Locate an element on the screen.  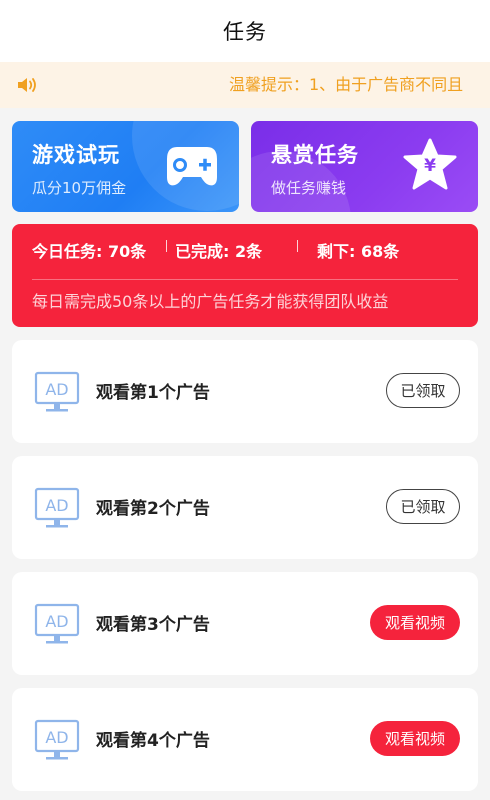
stats-note: 每日需完成50条以上的广告任务才能获得团队收益 is located at coordinates (210, 301).